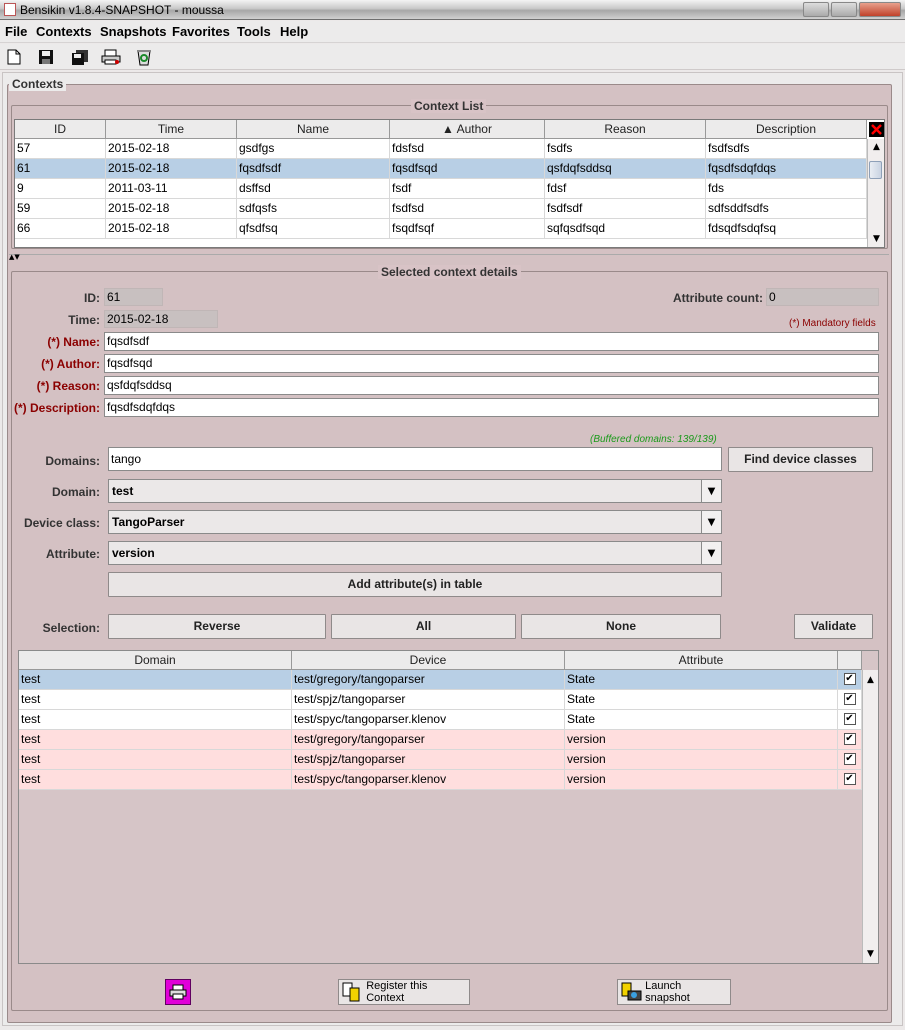 The width and height of the screenshot is (905, 1030). I want to click on reason-input: qsfdqfsddsq, so click(491, 385).